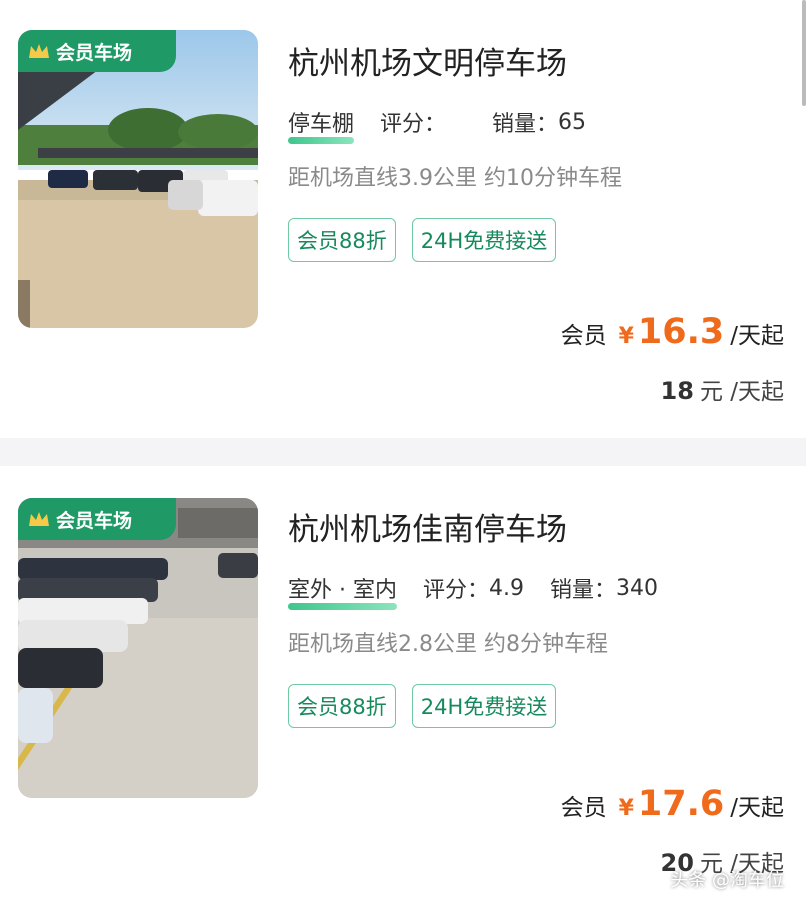 The height and width of the screenshot is (906, 806). I want to click on member-price: 16.3, so click(681, 332).